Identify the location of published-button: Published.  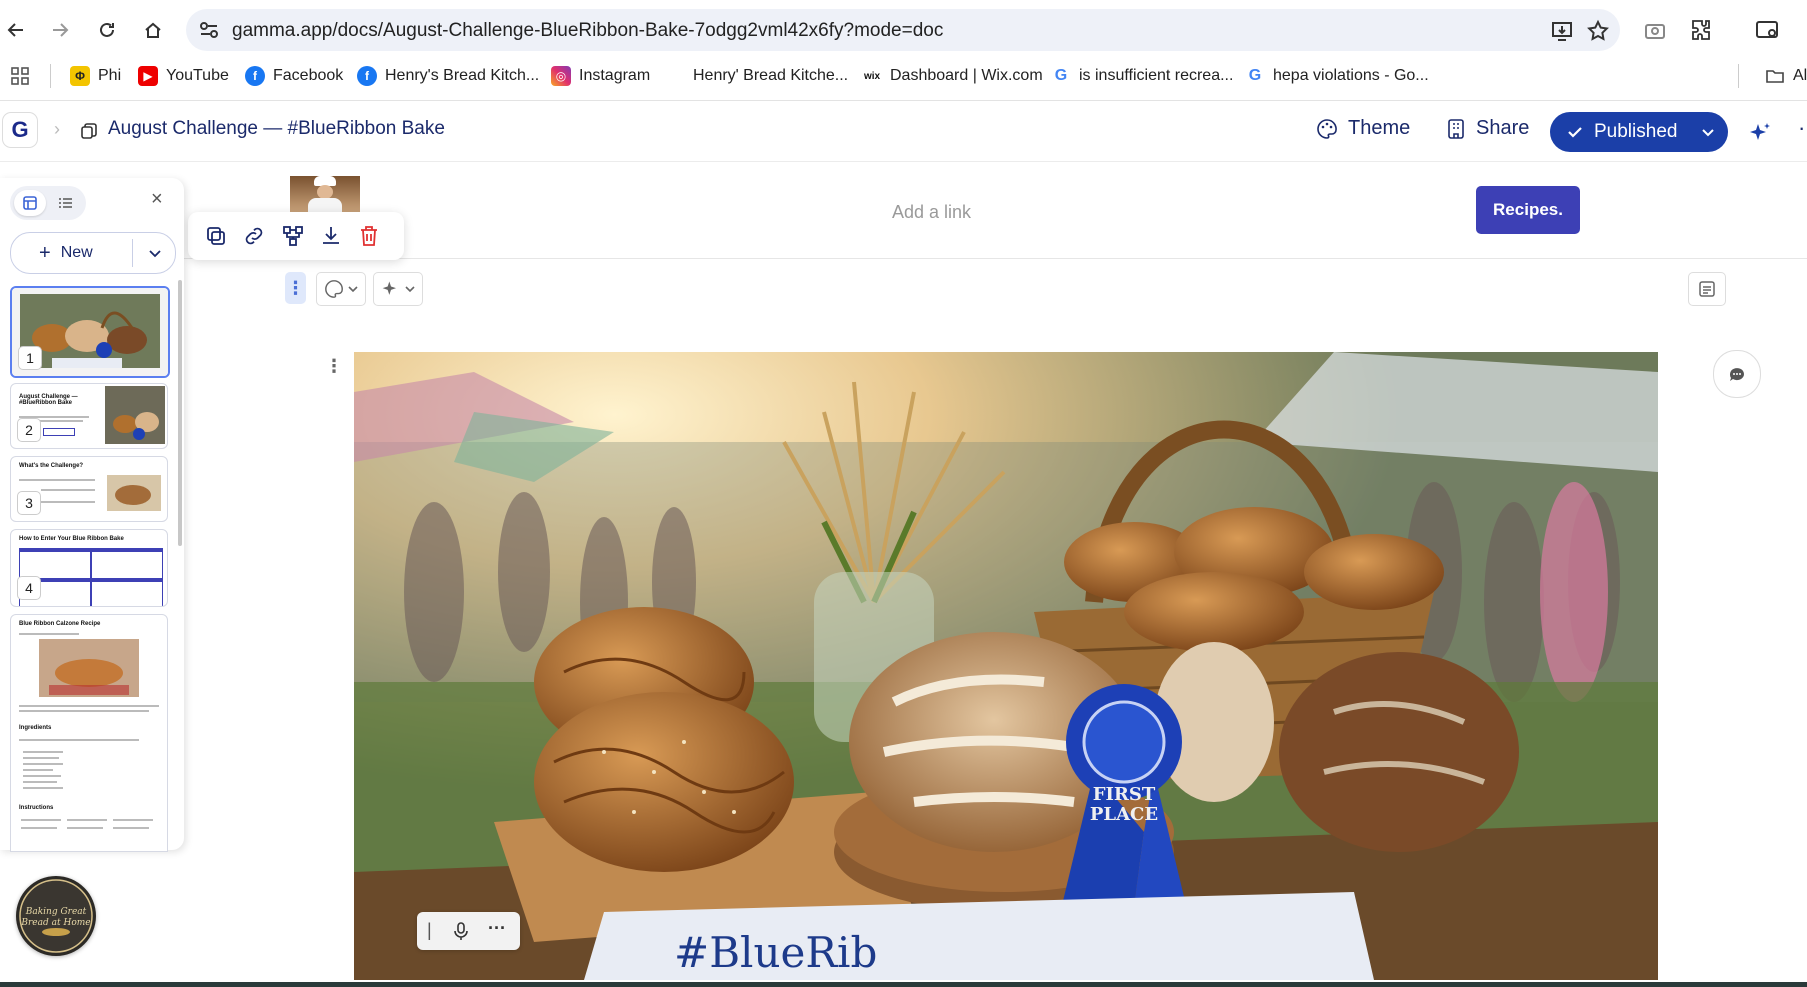
(1639, 132).